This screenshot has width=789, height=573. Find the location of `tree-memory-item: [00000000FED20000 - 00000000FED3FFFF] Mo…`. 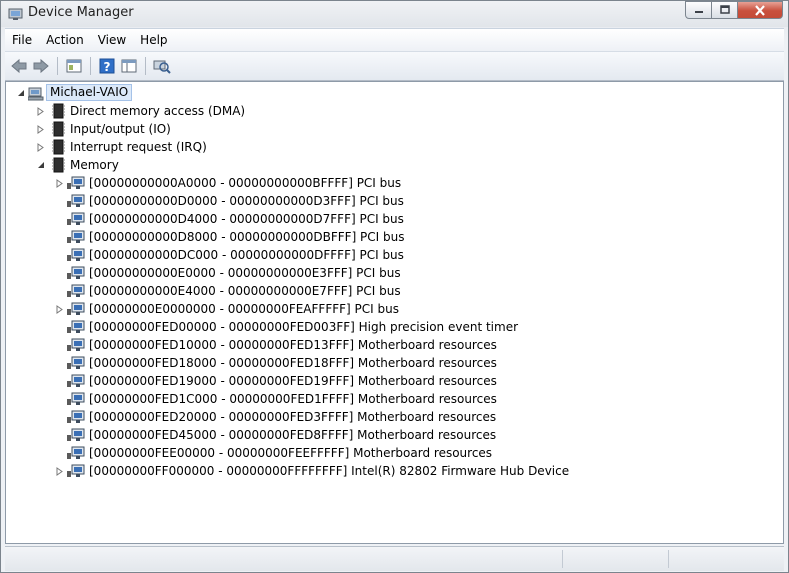

tree-memory-item: [00000000FED20000 - 00000000FED3FFFF] Mo… is located at coordinates (391, 417).